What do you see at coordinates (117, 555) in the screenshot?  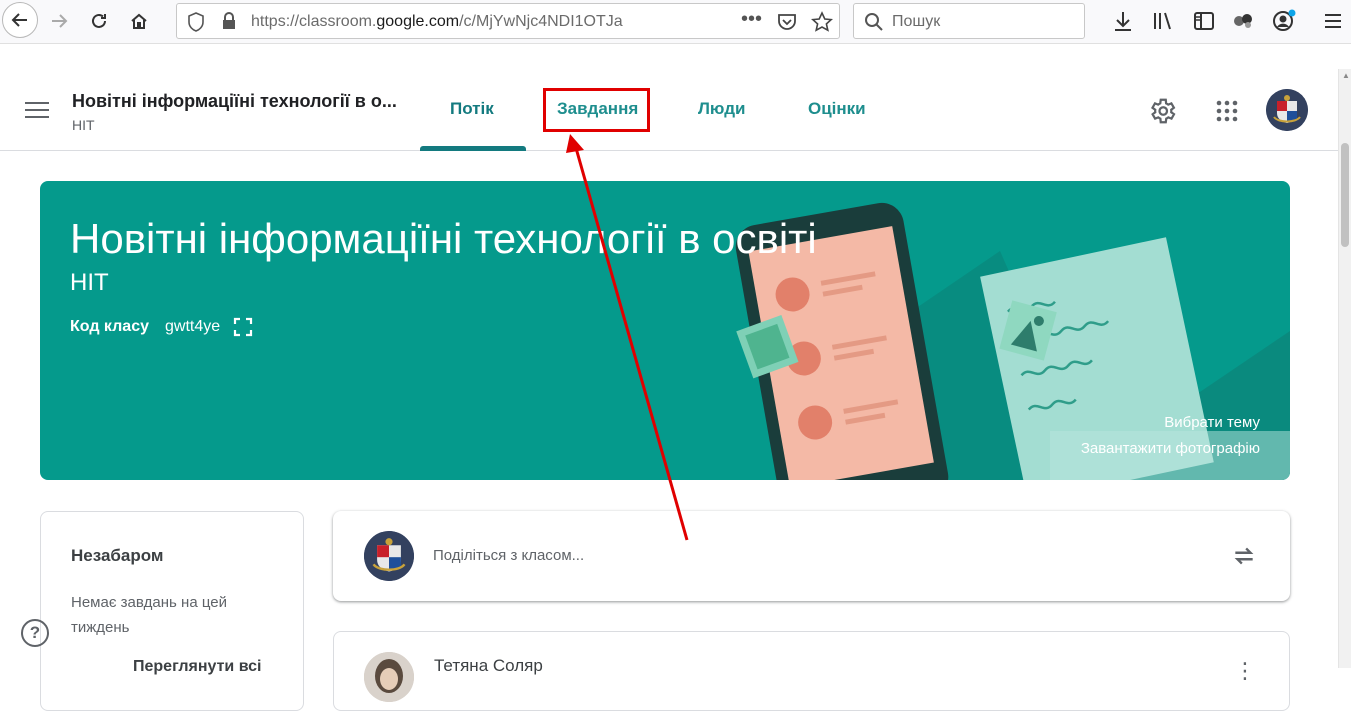 I see `upcoming-title: Незабаром` at bounding box center [117, 555].